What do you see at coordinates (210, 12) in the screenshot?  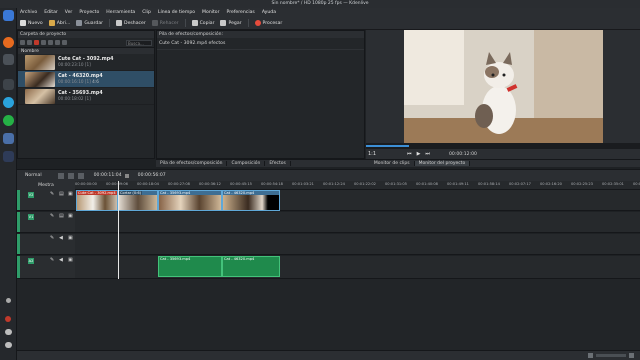 I see `menu-monitor: Monitor` at bounding box center [210, 12].